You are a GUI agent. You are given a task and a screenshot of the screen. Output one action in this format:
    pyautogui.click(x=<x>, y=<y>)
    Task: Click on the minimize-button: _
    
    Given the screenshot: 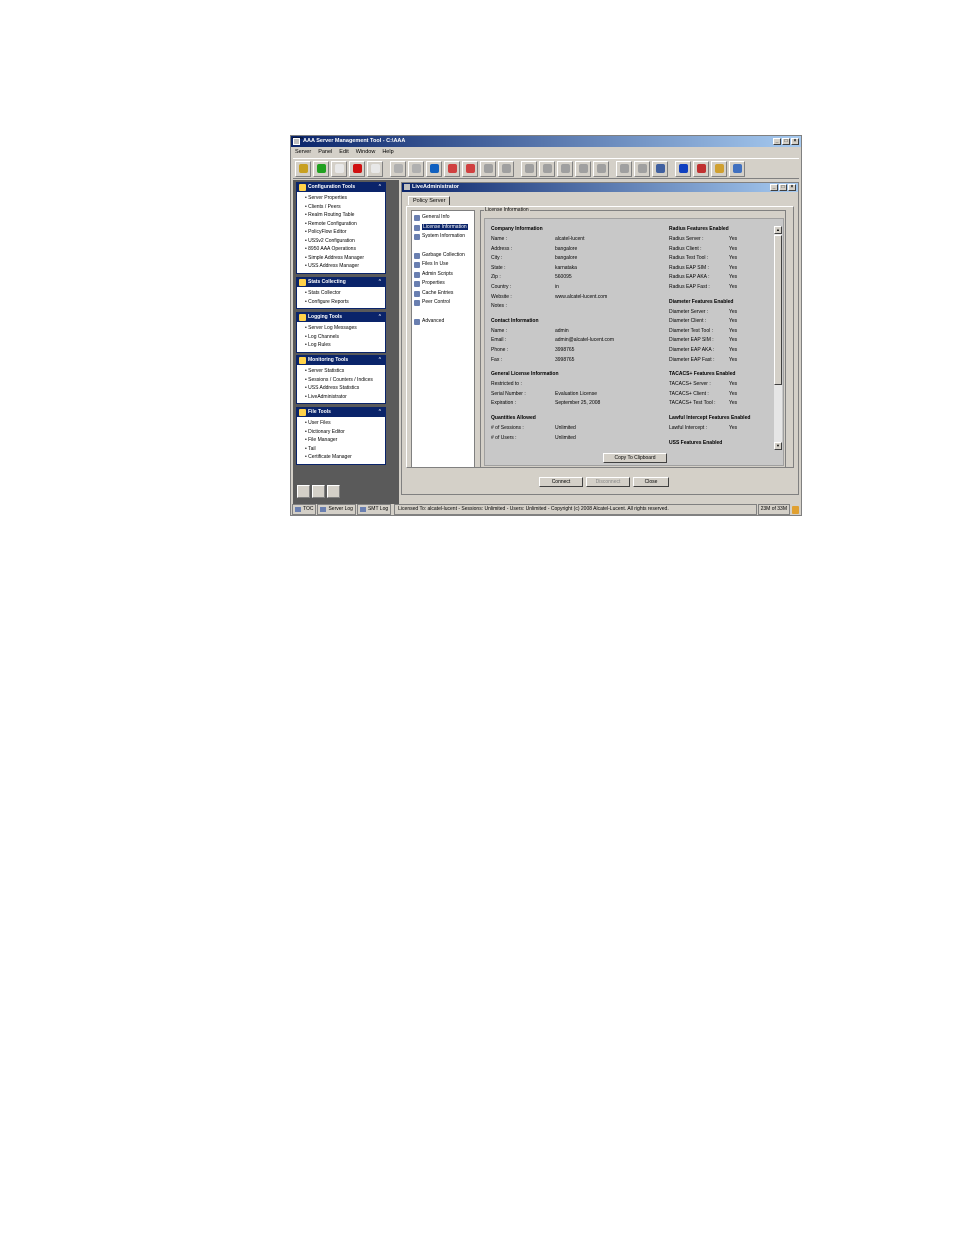 What is the action you would take?
    pyautogui.click(x=777, y=141)
    